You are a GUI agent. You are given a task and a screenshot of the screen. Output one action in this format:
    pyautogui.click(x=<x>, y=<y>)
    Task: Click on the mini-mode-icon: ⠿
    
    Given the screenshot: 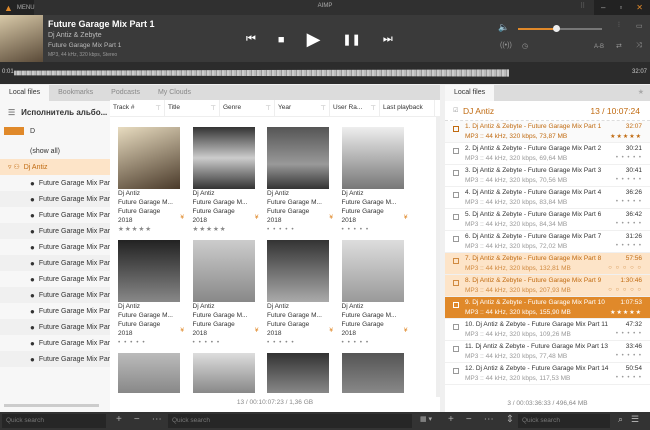 What is the action you would take?
    pyautogui.click(x=582, y=6)
    